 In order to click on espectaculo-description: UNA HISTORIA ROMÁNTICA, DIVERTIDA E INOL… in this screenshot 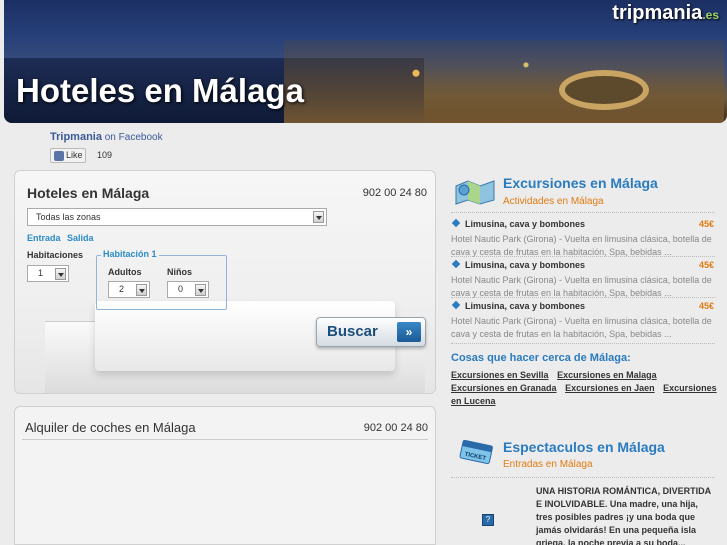, I will do `click(623, 515)`.